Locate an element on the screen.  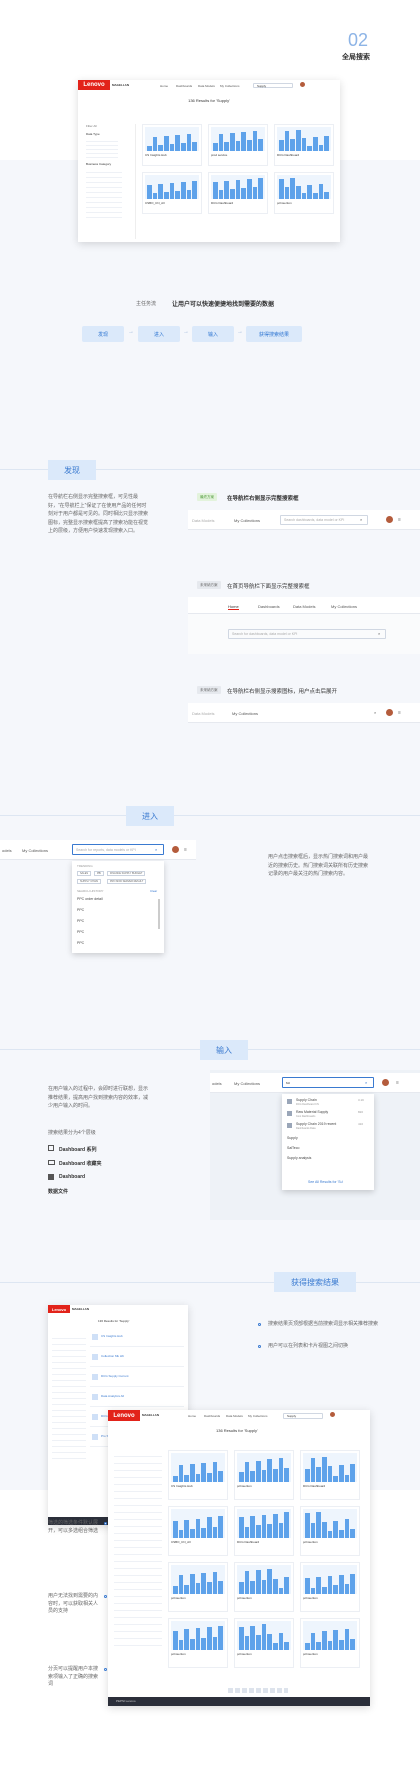
suggestion-sub: Cost Dashboards is located at coordinates (306, 1116).